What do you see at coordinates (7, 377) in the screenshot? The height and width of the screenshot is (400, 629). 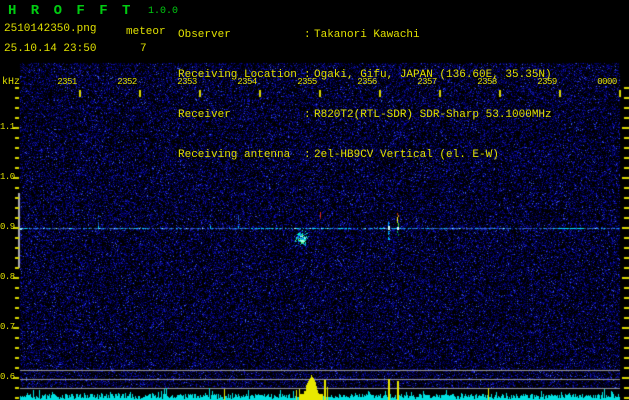 I see `freq-tick-label: 0.6` at bounding box center [7, 377].